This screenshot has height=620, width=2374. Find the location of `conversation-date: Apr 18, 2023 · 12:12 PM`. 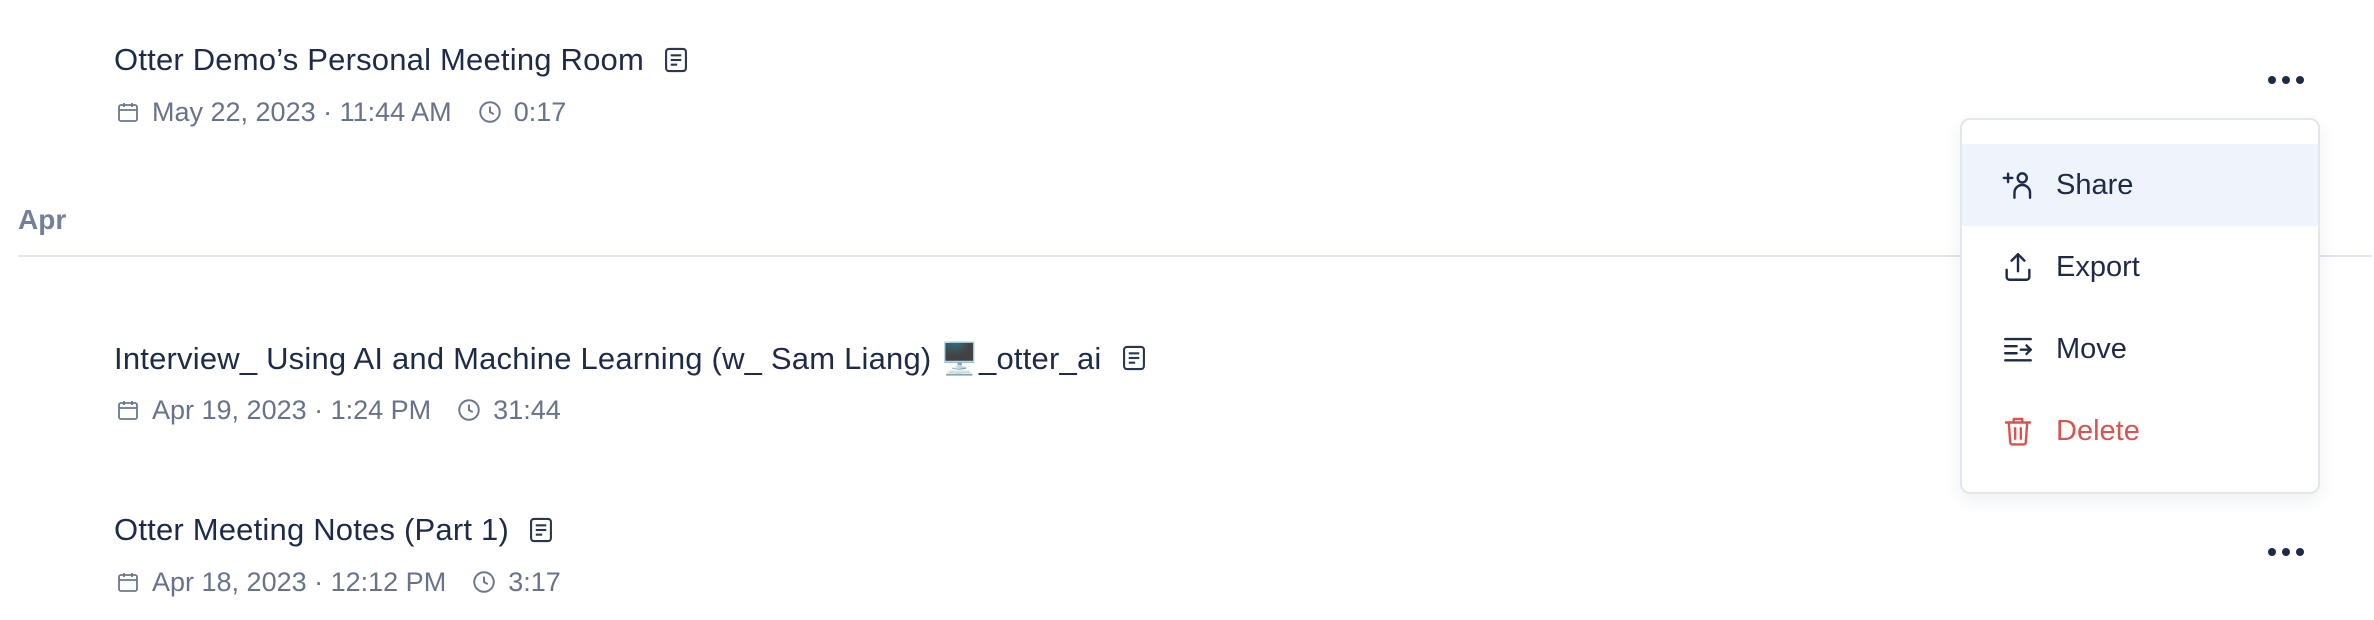

conversation-date: Apr 18, 2023 · 12:12 PM is located at coordinates (299, 581).